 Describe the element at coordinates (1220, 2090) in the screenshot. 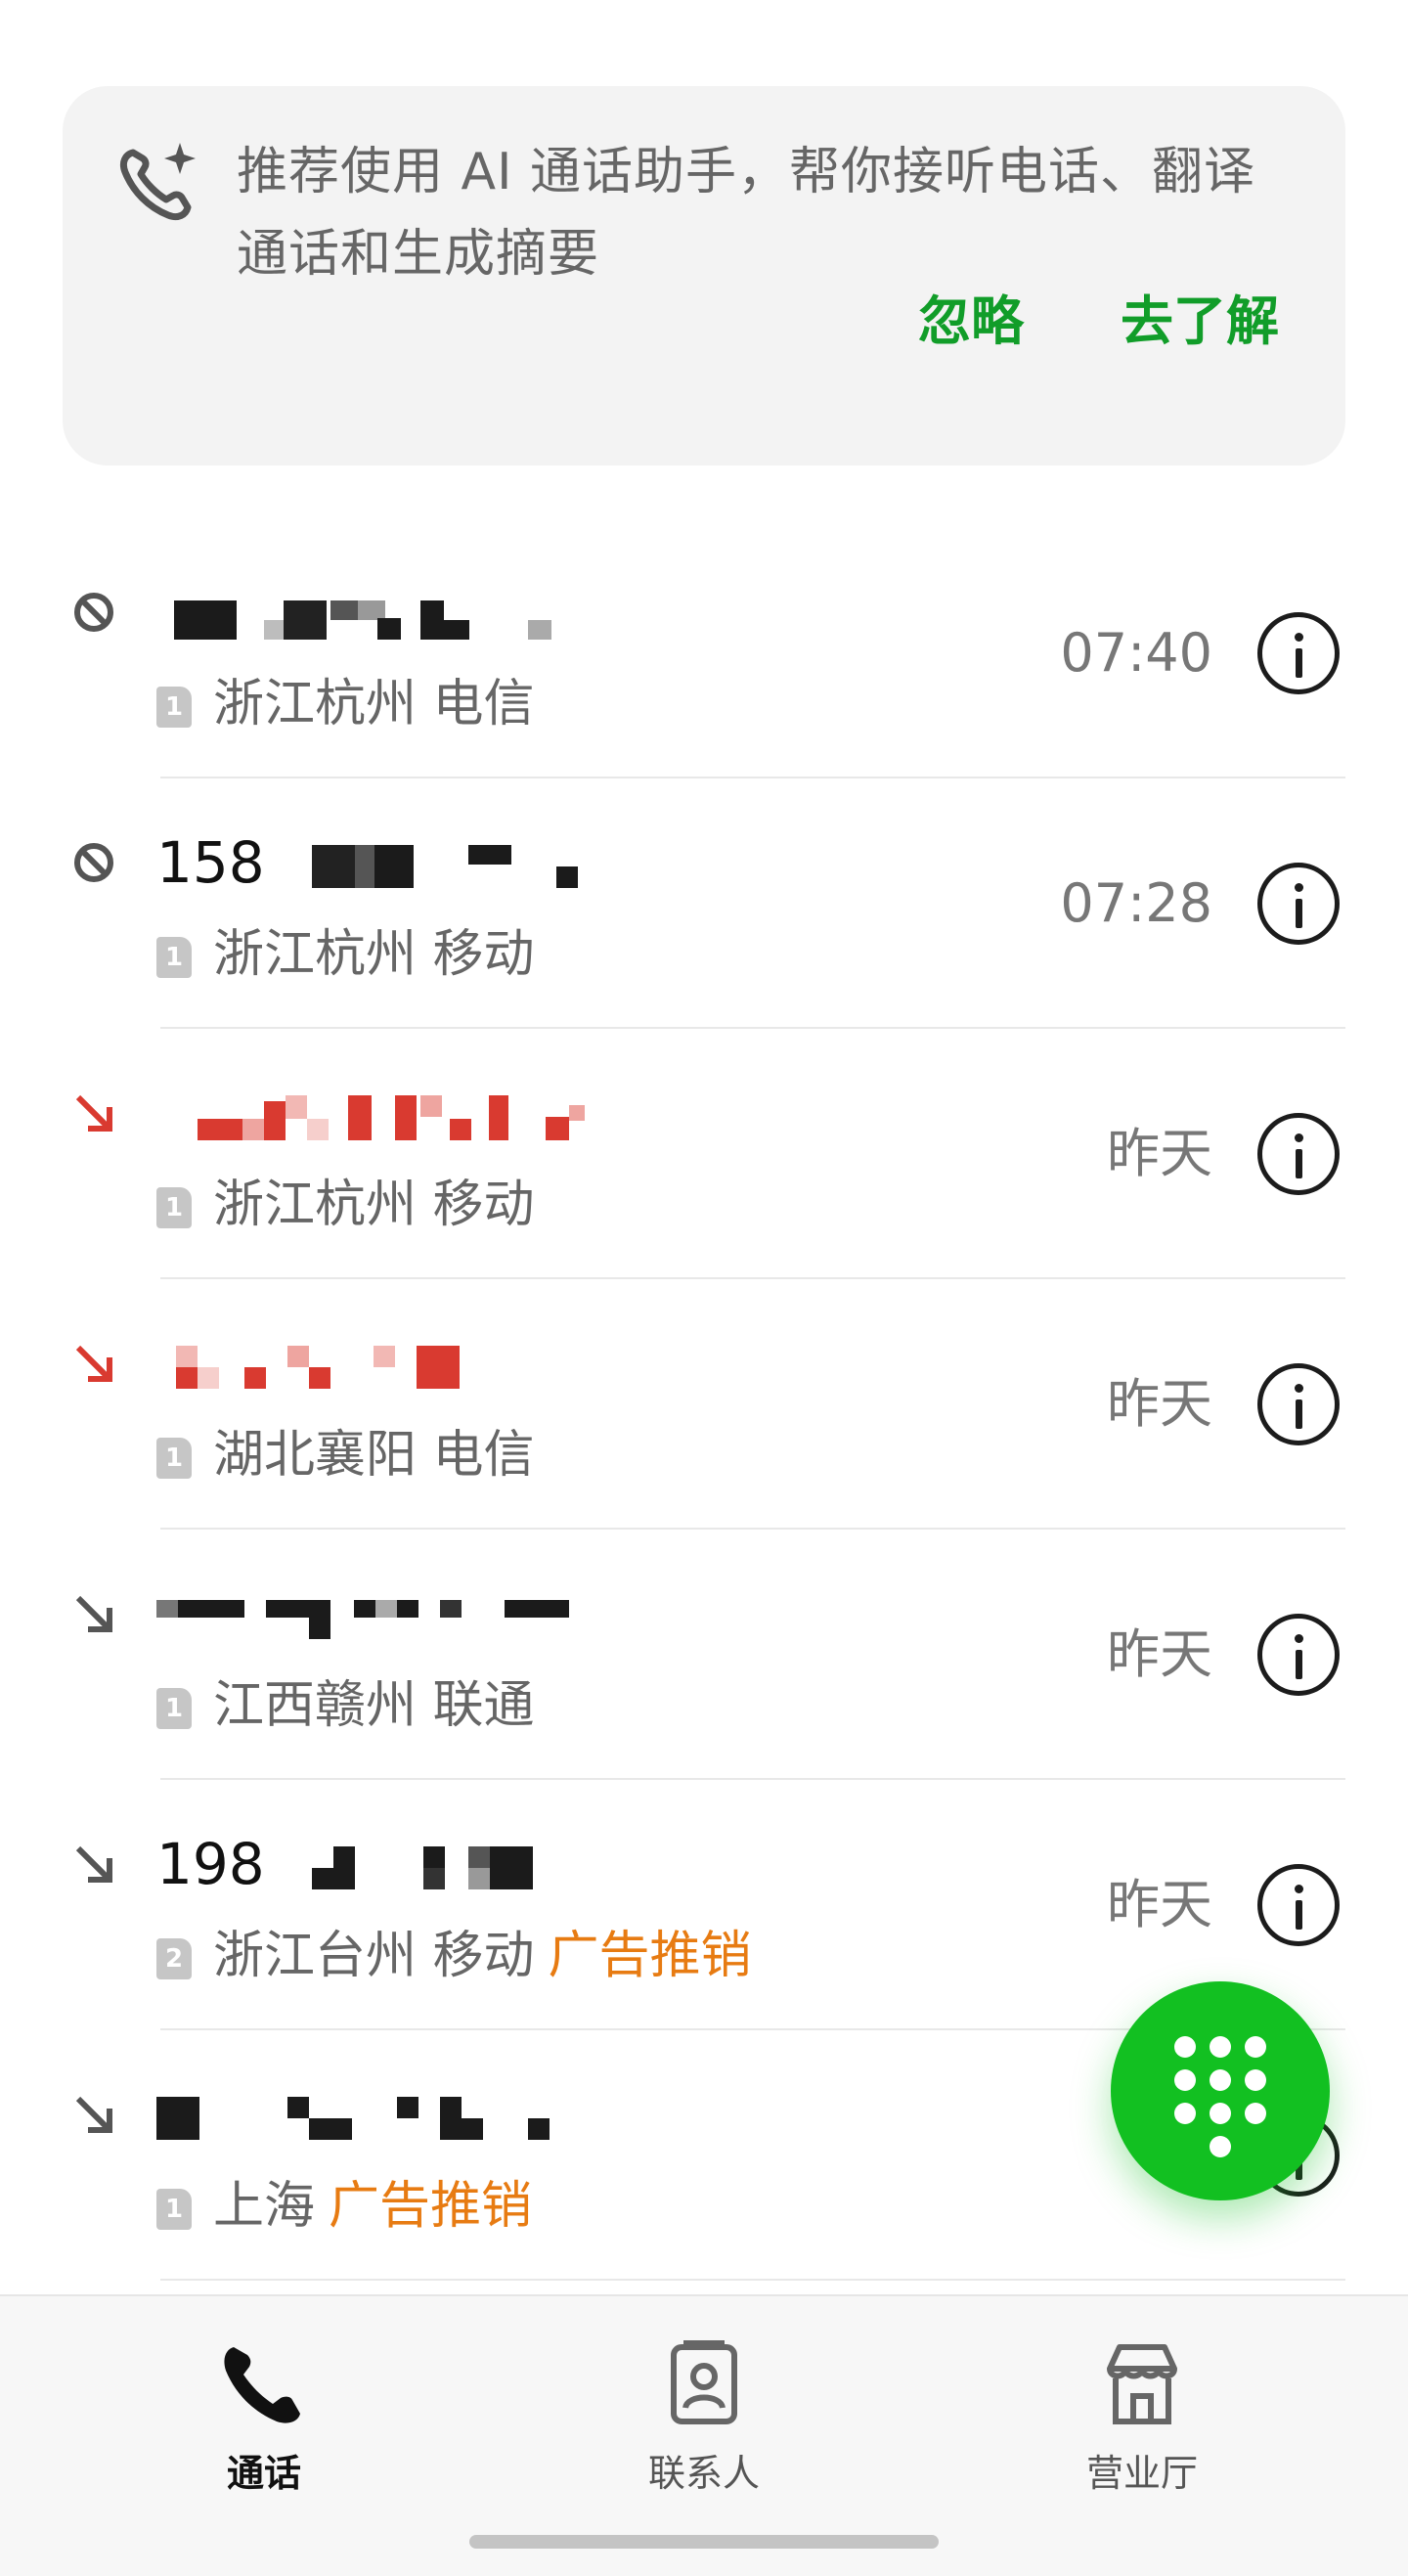

I see `dialpad-button` at that location.